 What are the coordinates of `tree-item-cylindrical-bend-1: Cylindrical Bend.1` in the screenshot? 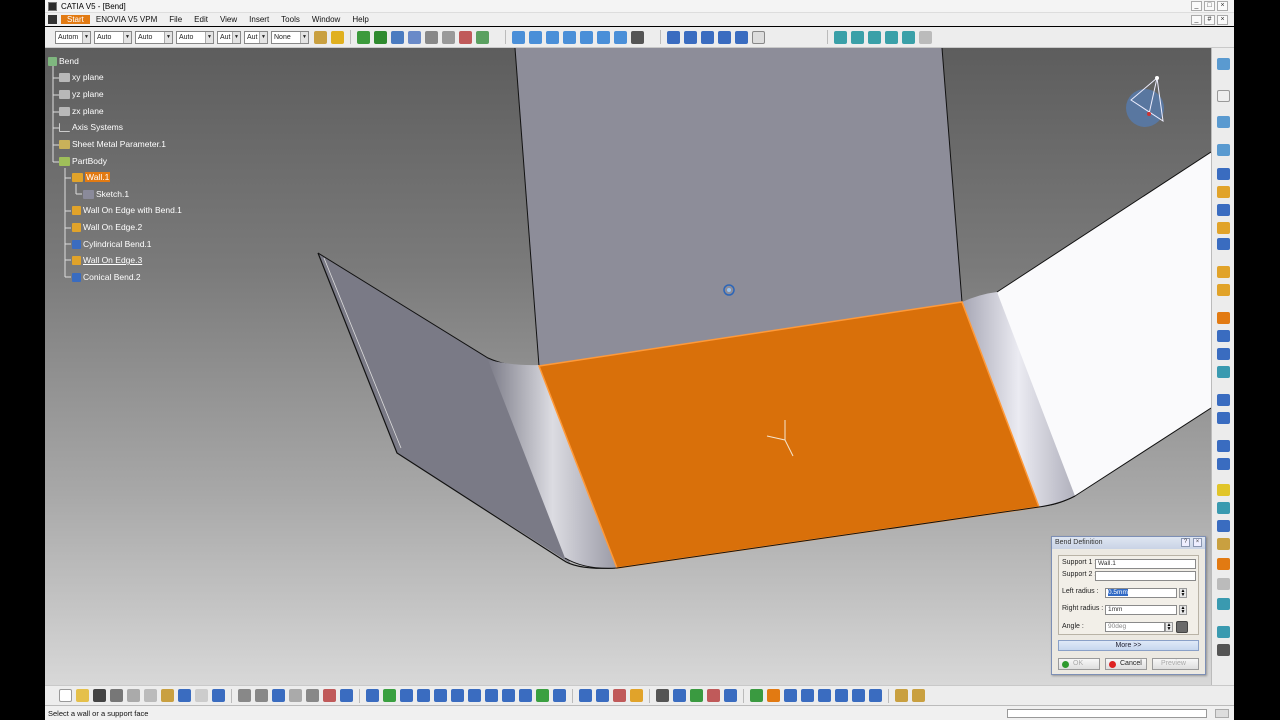 It's located at (112, 244).